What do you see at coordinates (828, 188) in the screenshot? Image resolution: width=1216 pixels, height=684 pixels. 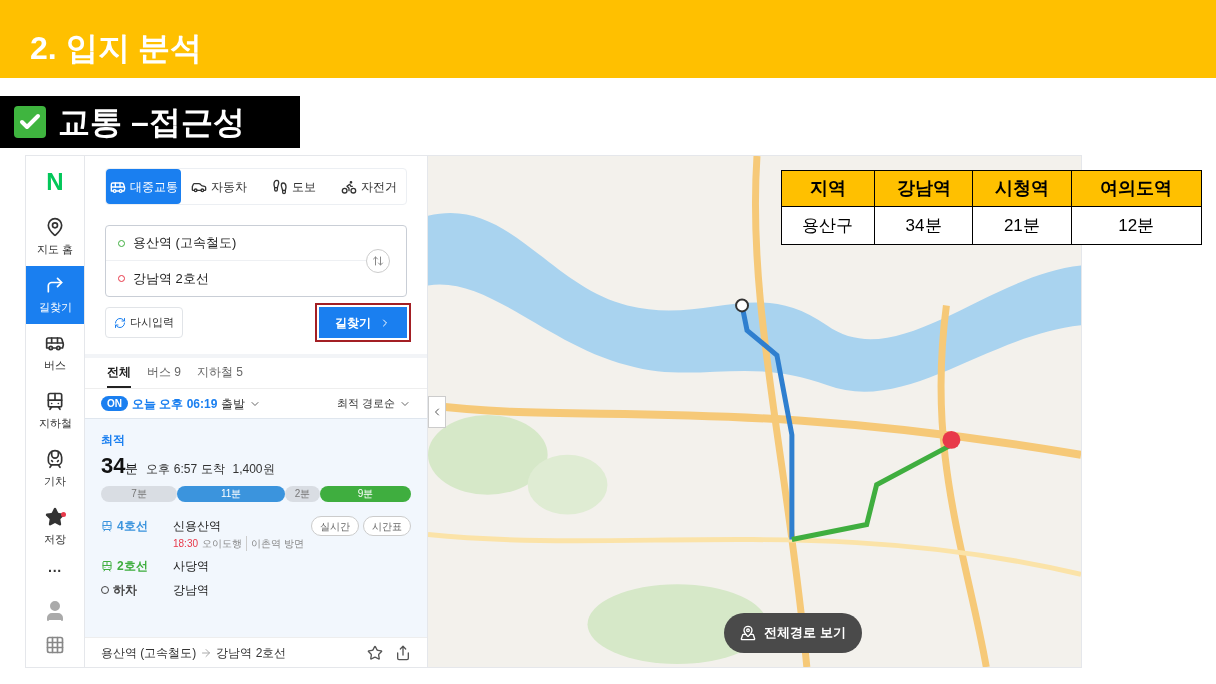 I see `table-header: 지역` at bounding box center [828, 188].